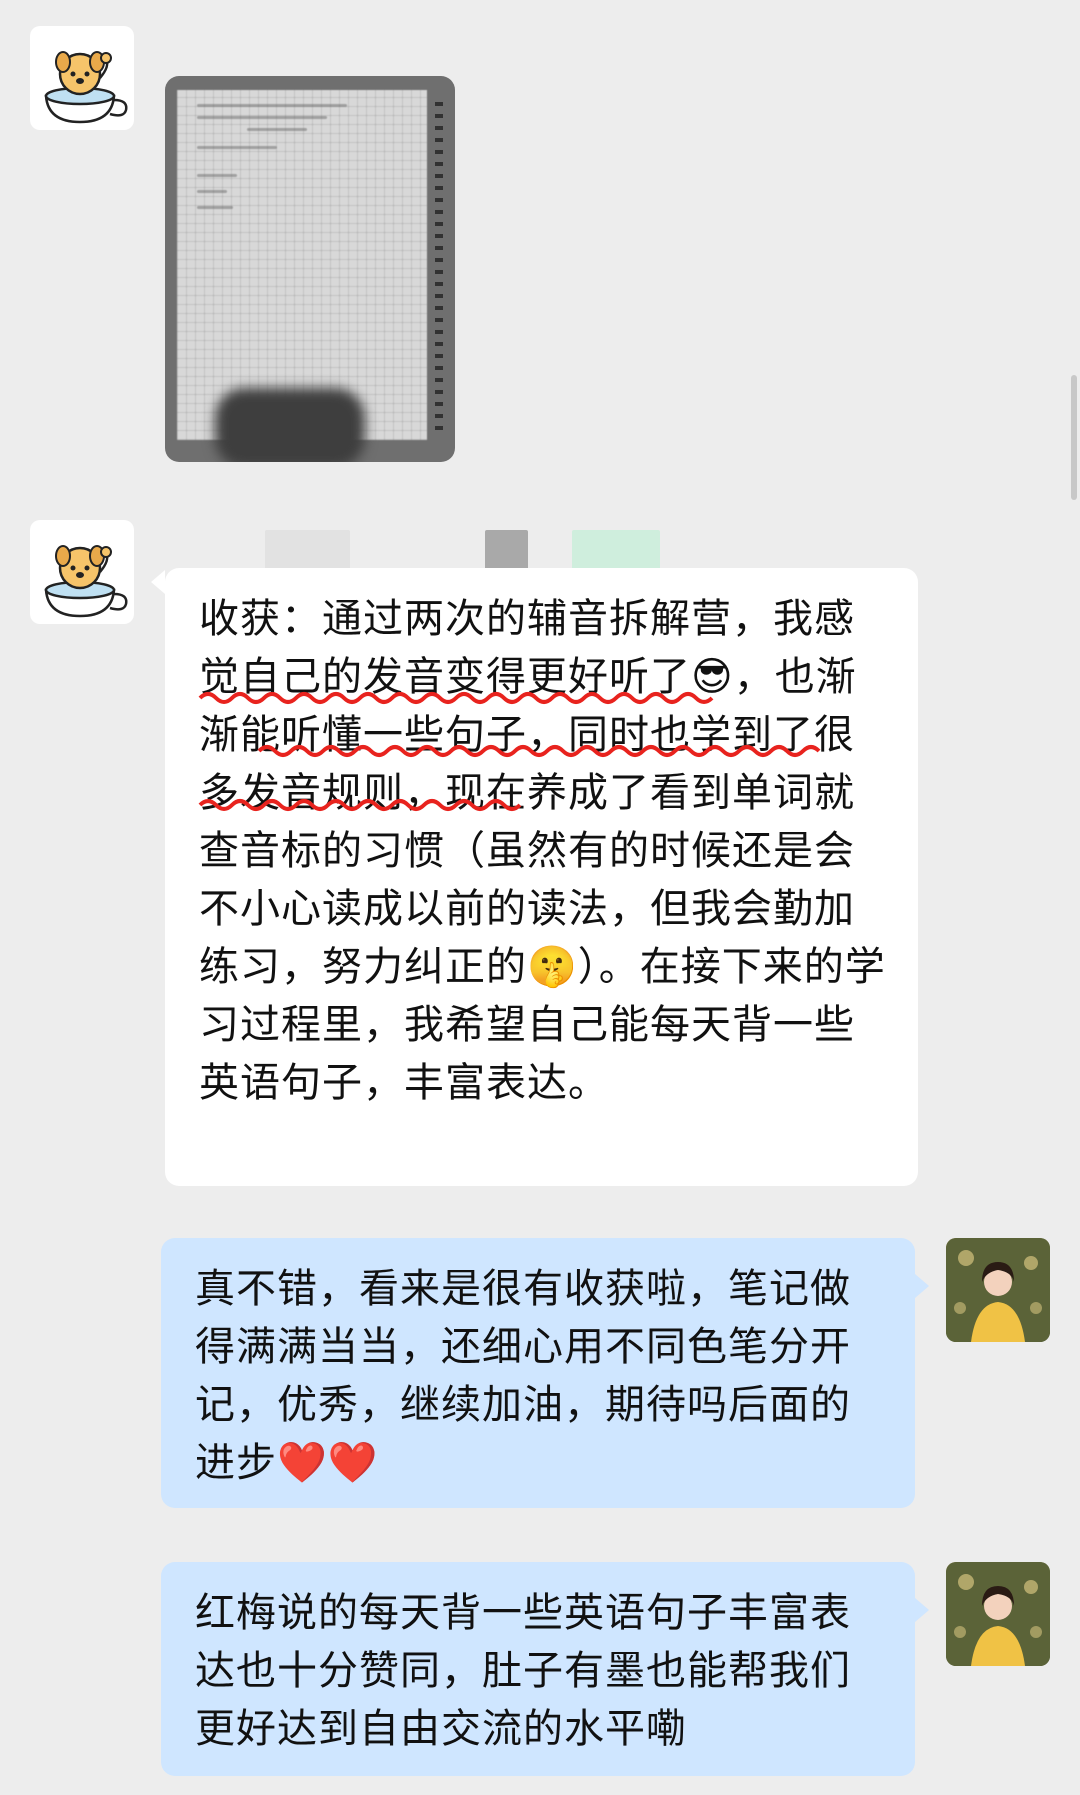 The image size is (1080, 1795). I want to click on notebook-spiral, so click(439, 265).